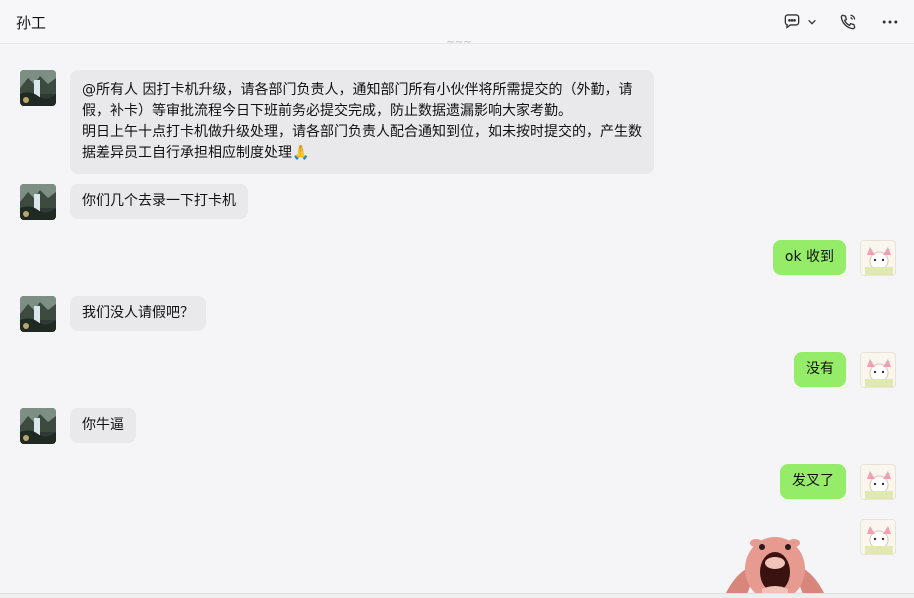 Image resolution: width=914 pixels, height=598 pixels. I want to click on header-actions, so click(841, 22).